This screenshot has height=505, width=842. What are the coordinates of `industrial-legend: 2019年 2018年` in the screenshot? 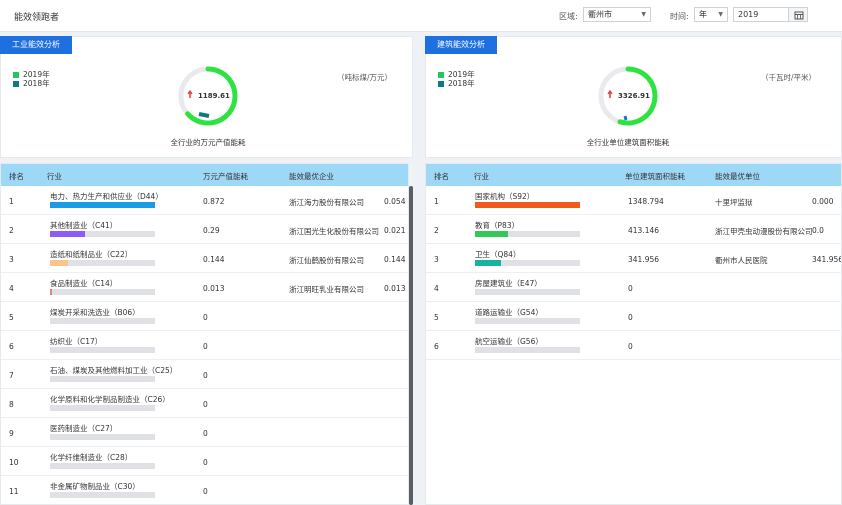 It's located at (31, 79).